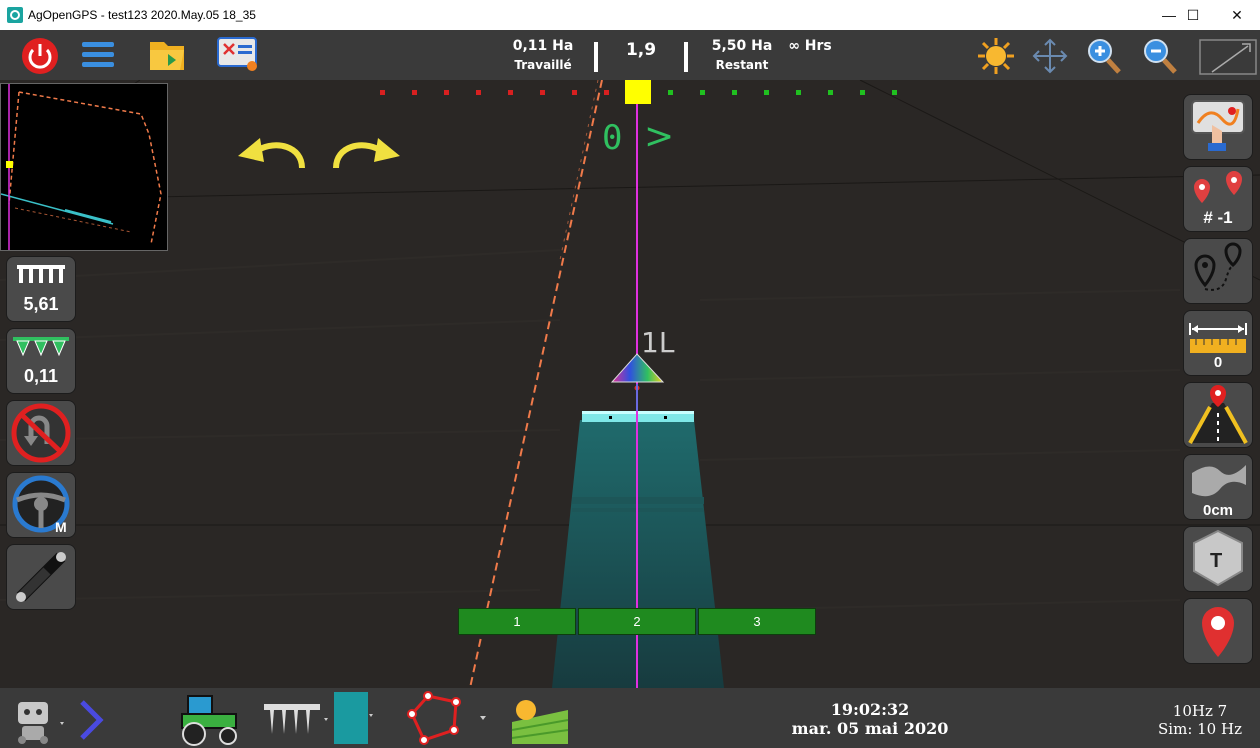  Describe the element at coordinates (98, 55) in the screenshot. I see `menu-icon` at that location.